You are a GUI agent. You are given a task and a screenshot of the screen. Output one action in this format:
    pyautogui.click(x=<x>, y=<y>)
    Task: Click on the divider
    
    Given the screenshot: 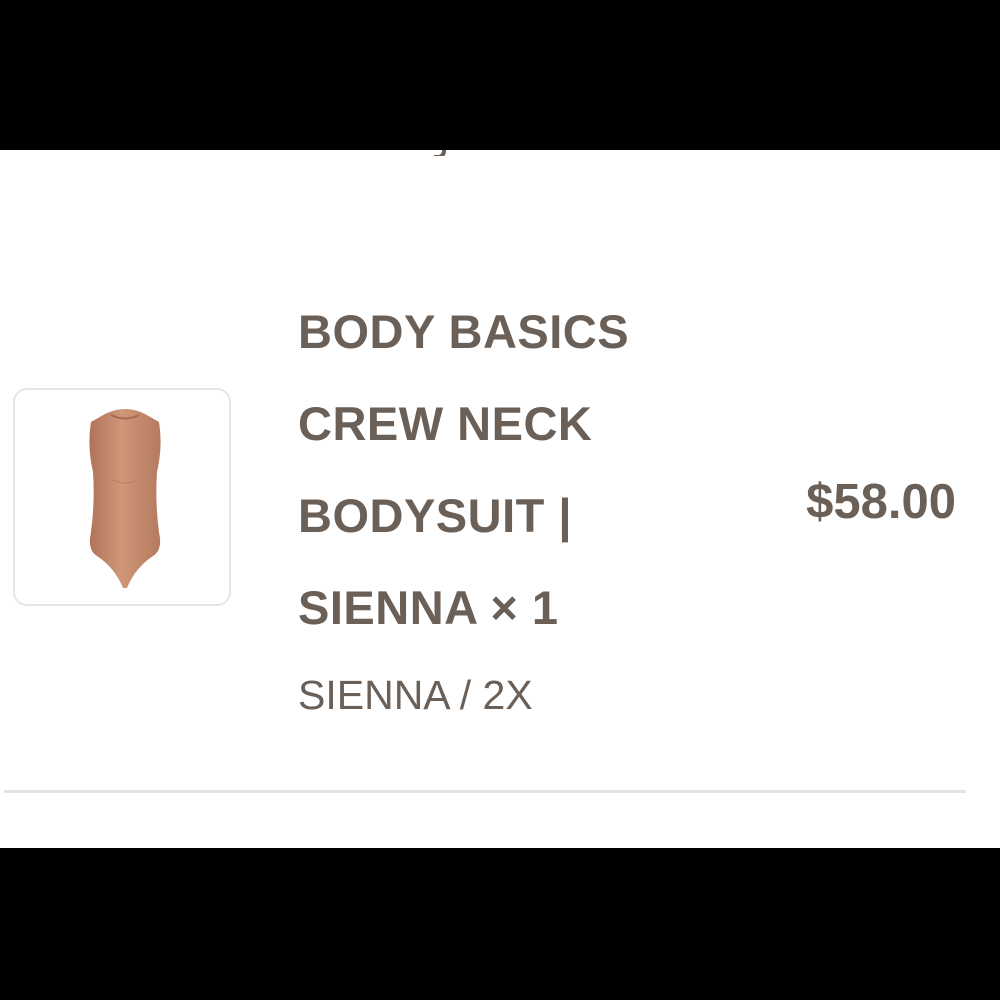 What is the action you would take?
    pyautogui.click(x=485, y=791)
    